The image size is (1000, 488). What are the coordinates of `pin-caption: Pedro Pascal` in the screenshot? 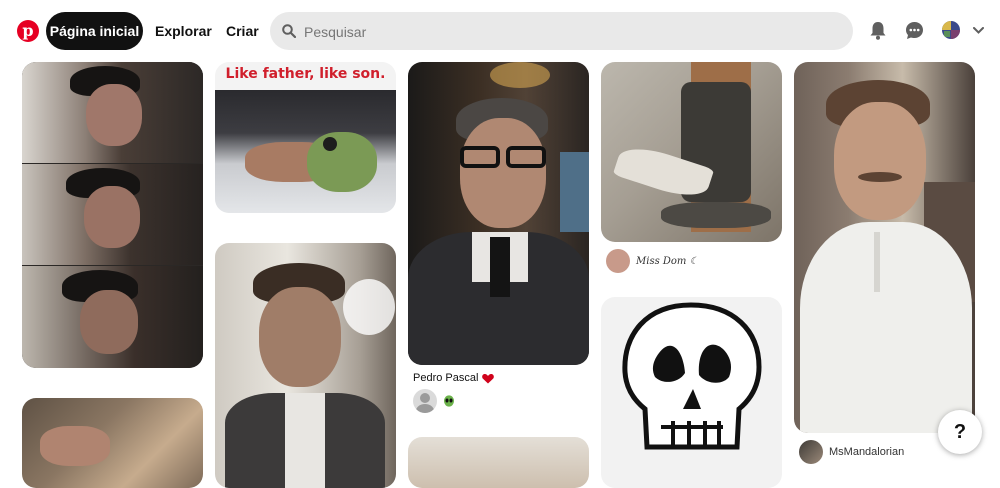 It's located at (454, 378).